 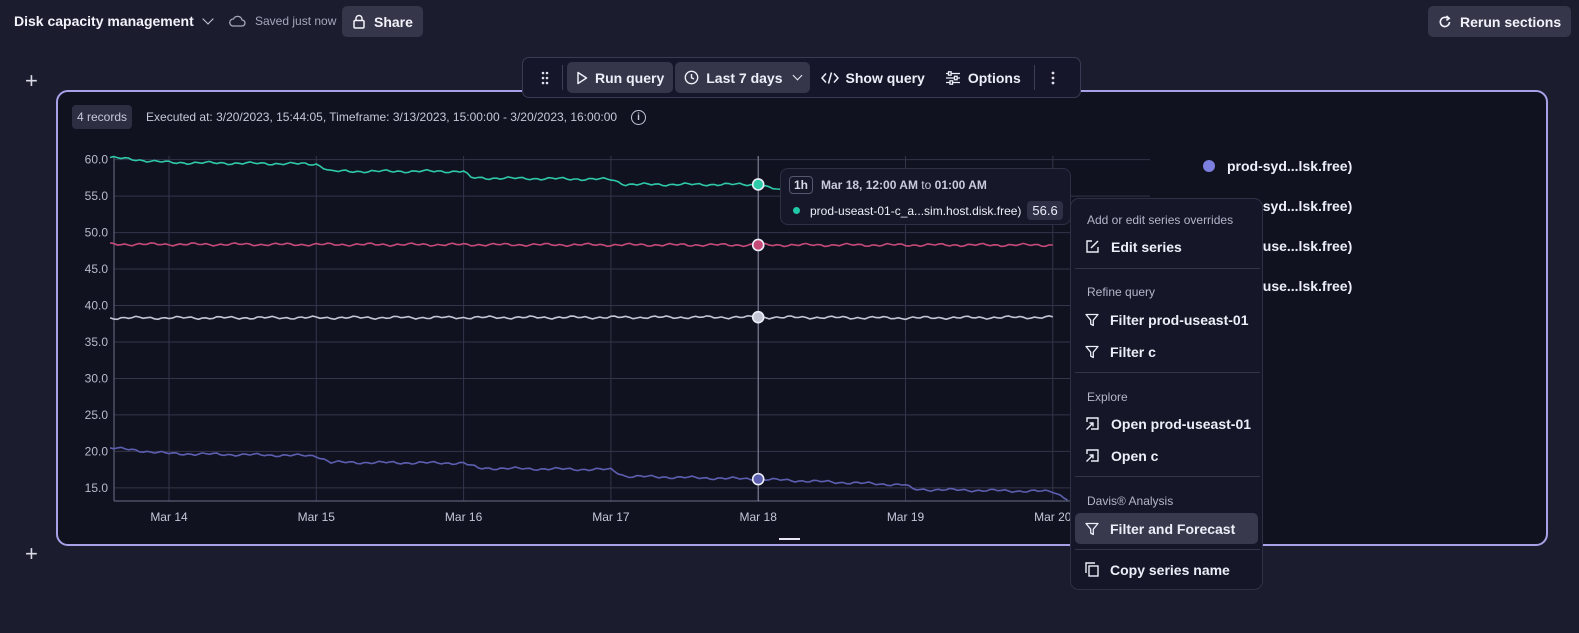 What do you see at coordinates (1092, 569) in the screenshot?
I see `copy-icon` at bounding box center [1092, 569].